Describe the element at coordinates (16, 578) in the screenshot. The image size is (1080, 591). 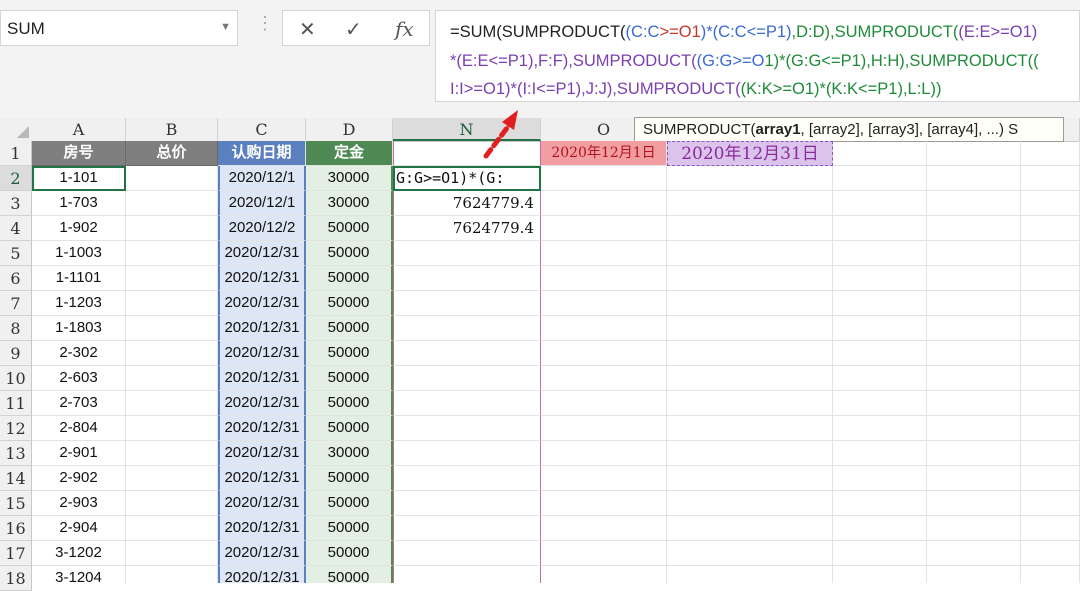
I see `row-header: 18` at that location.